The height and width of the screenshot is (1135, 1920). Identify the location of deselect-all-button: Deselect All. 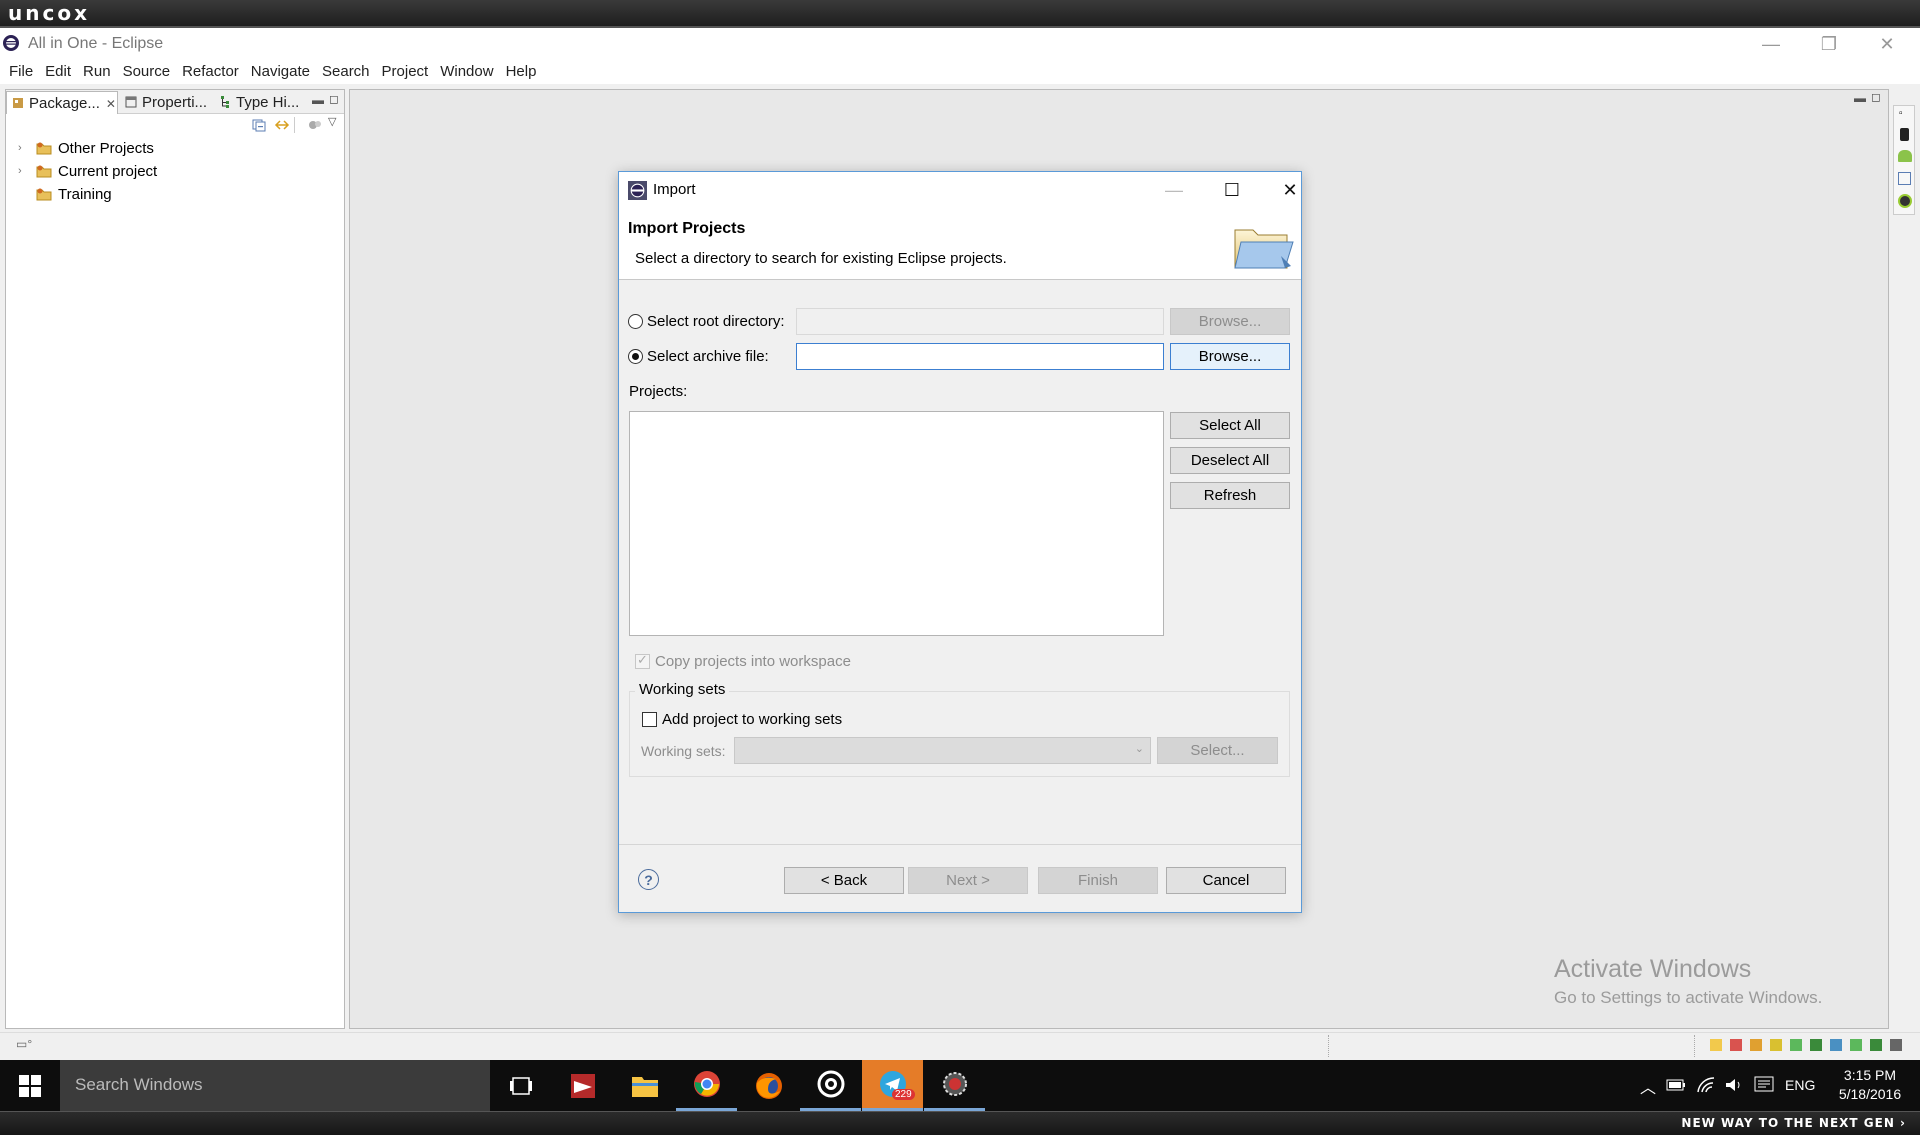
(1230, 460).